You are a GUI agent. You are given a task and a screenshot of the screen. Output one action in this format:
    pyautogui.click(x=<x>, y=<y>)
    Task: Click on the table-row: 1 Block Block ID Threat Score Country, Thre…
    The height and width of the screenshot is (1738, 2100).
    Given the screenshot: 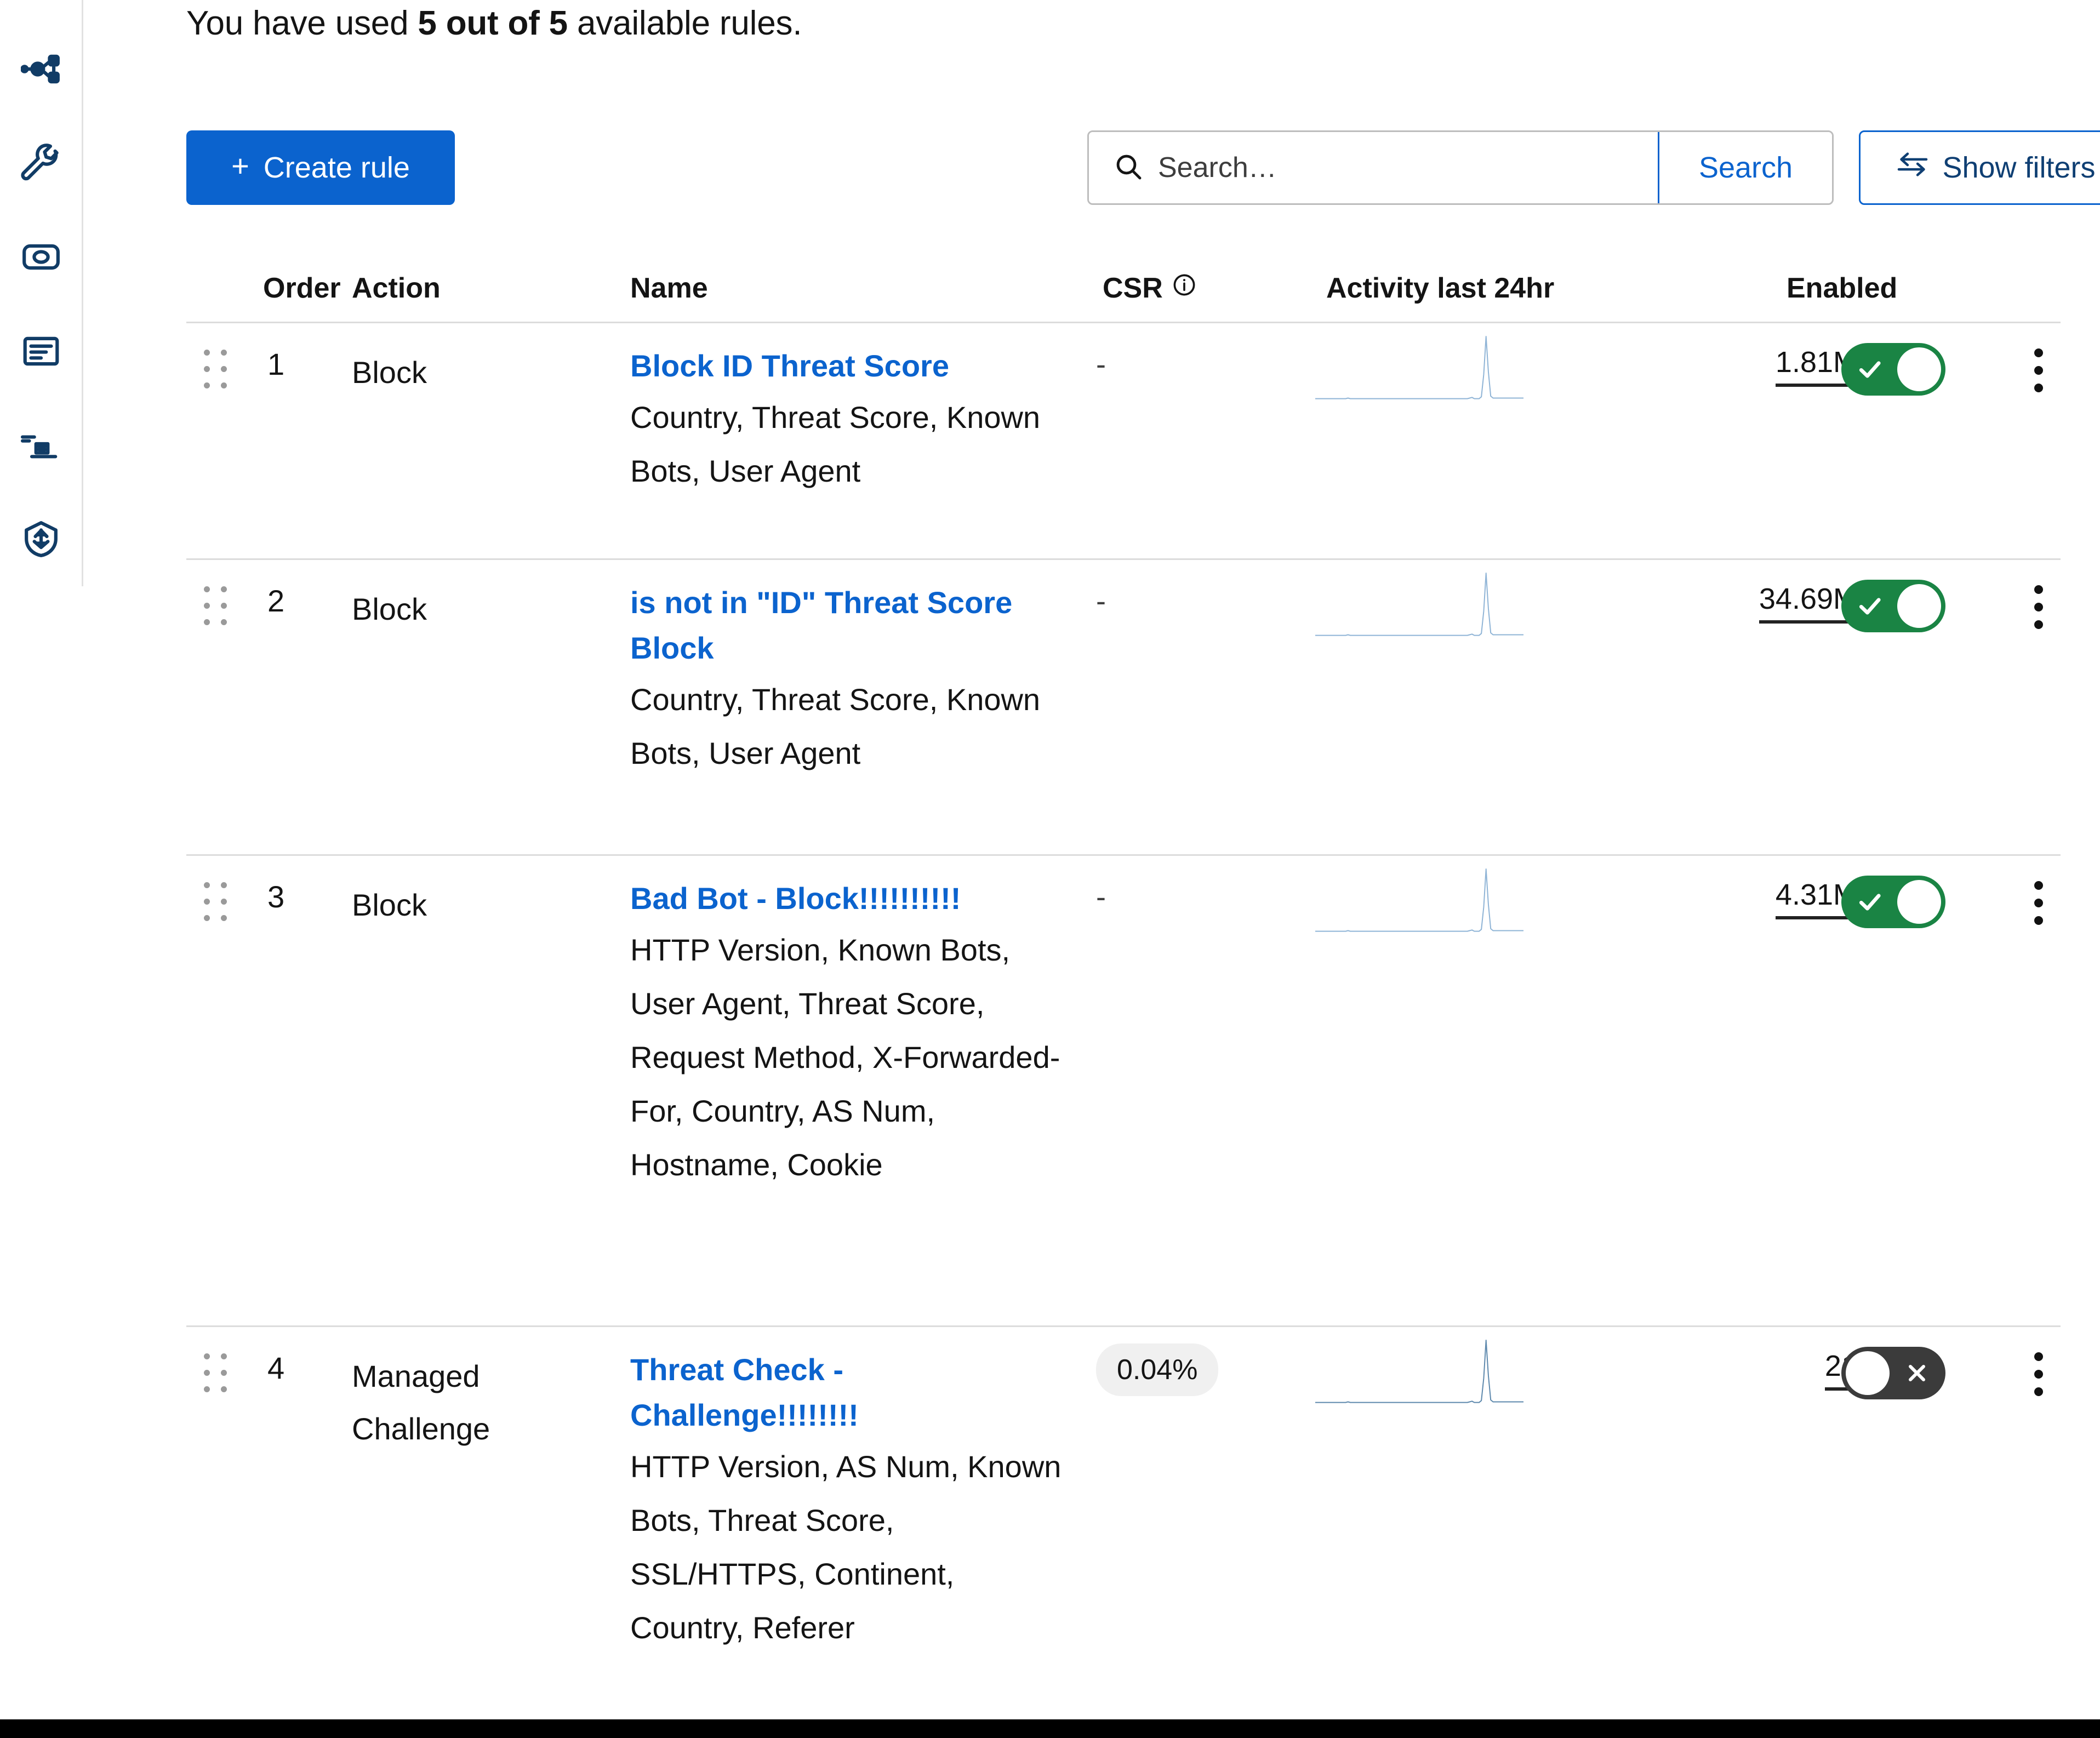 What is the action you would take?
    pyautogui.click(x=1123, y=442)
    